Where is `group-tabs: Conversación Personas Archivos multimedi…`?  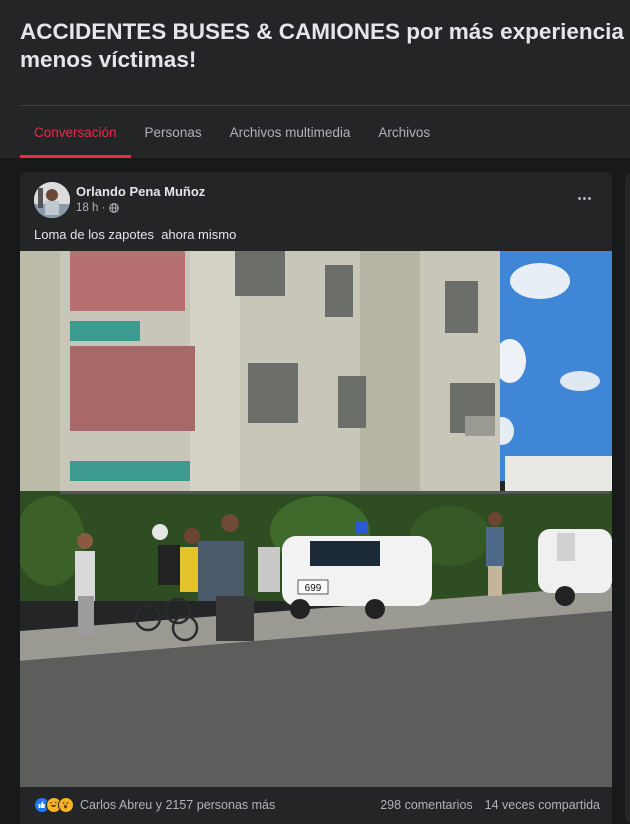
group-tabs: Conversación Personas Archivos multimedi… is located at coordinates (232, 132).